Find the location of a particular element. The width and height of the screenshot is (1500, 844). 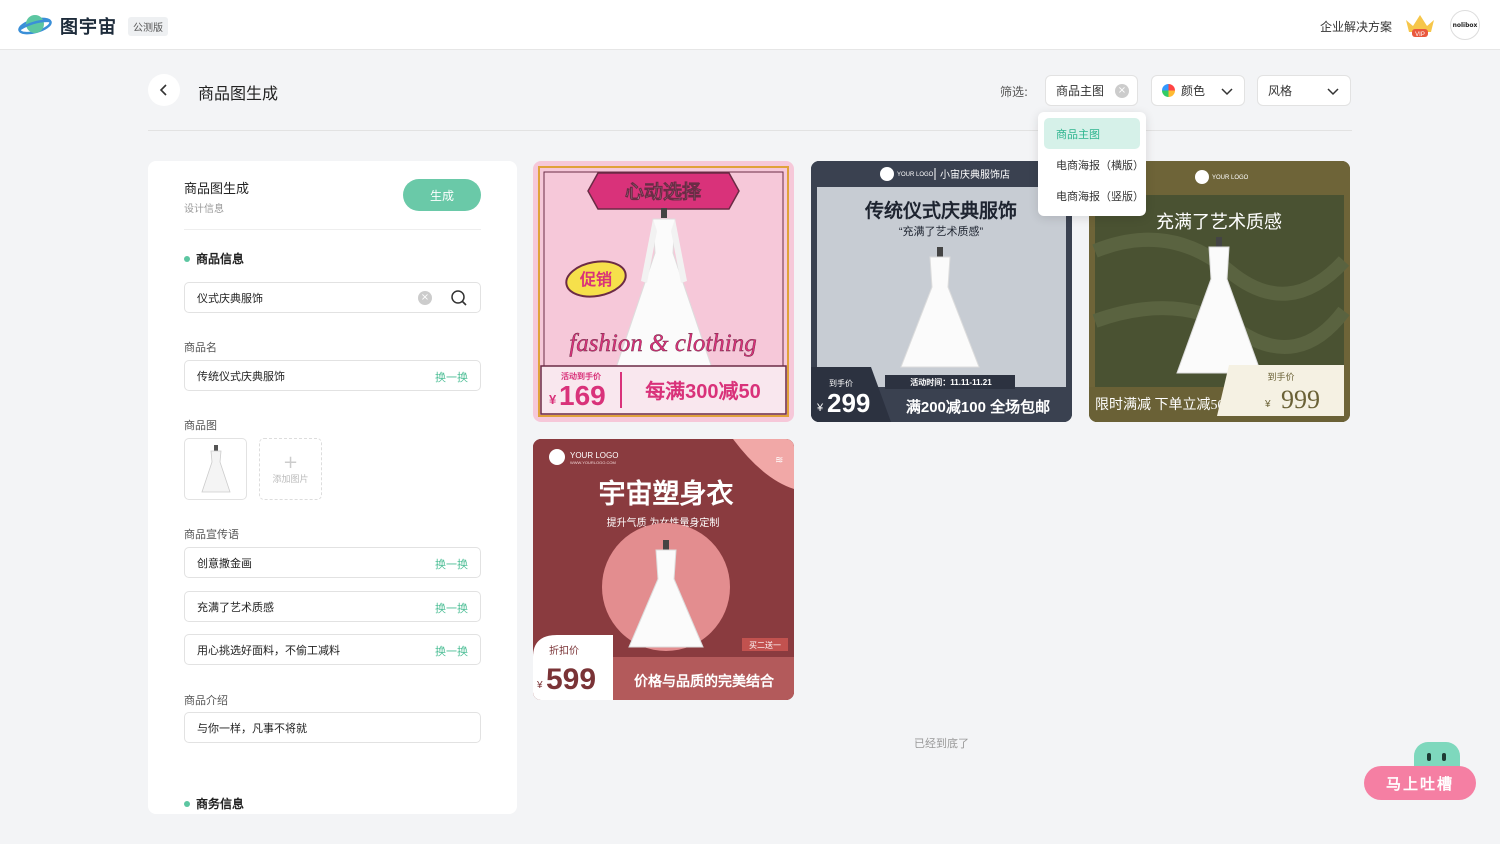

card-1-promo: 促销 is located at coordinates (595, 279).